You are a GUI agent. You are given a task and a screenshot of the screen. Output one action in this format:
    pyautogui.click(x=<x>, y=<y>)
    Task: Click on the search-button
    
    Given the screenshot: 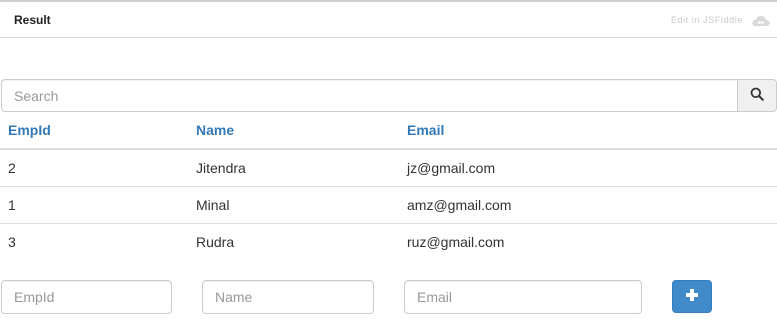 What is the action you would take?
    pyautogui.click(x=757, y=95)
    